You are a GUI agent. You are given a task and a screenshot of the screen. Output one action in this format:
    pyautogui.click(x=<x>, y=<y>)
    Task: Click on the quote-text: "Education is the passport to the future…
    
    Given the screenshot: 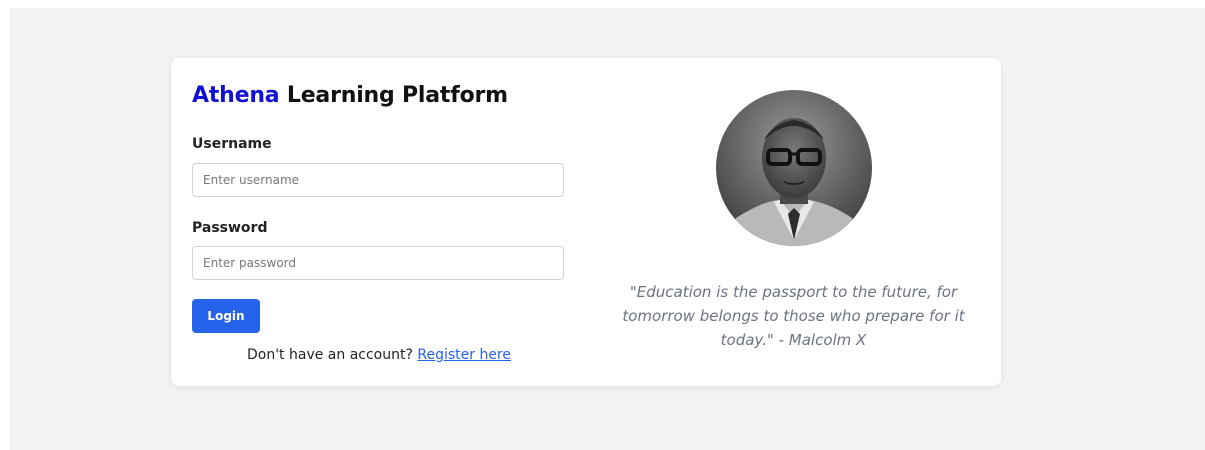 What is the action you would take?
    pyautogui.click(x=793, y=316)
    